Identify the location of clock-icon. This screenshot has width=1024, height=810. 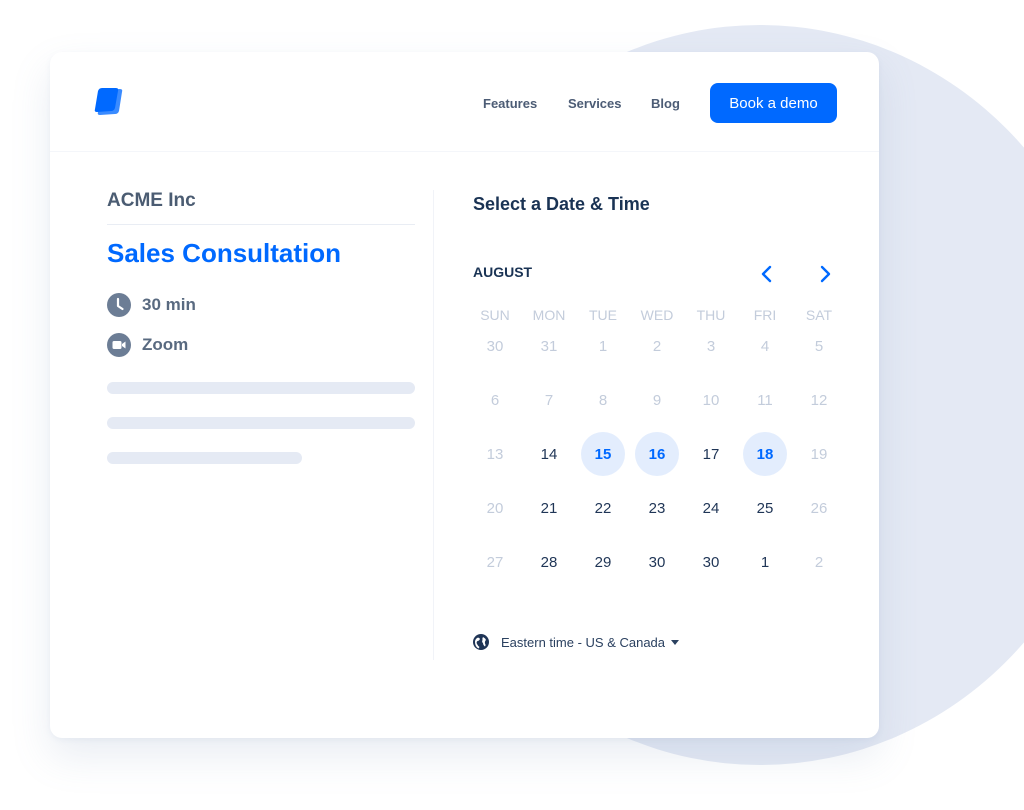
(119, 305).